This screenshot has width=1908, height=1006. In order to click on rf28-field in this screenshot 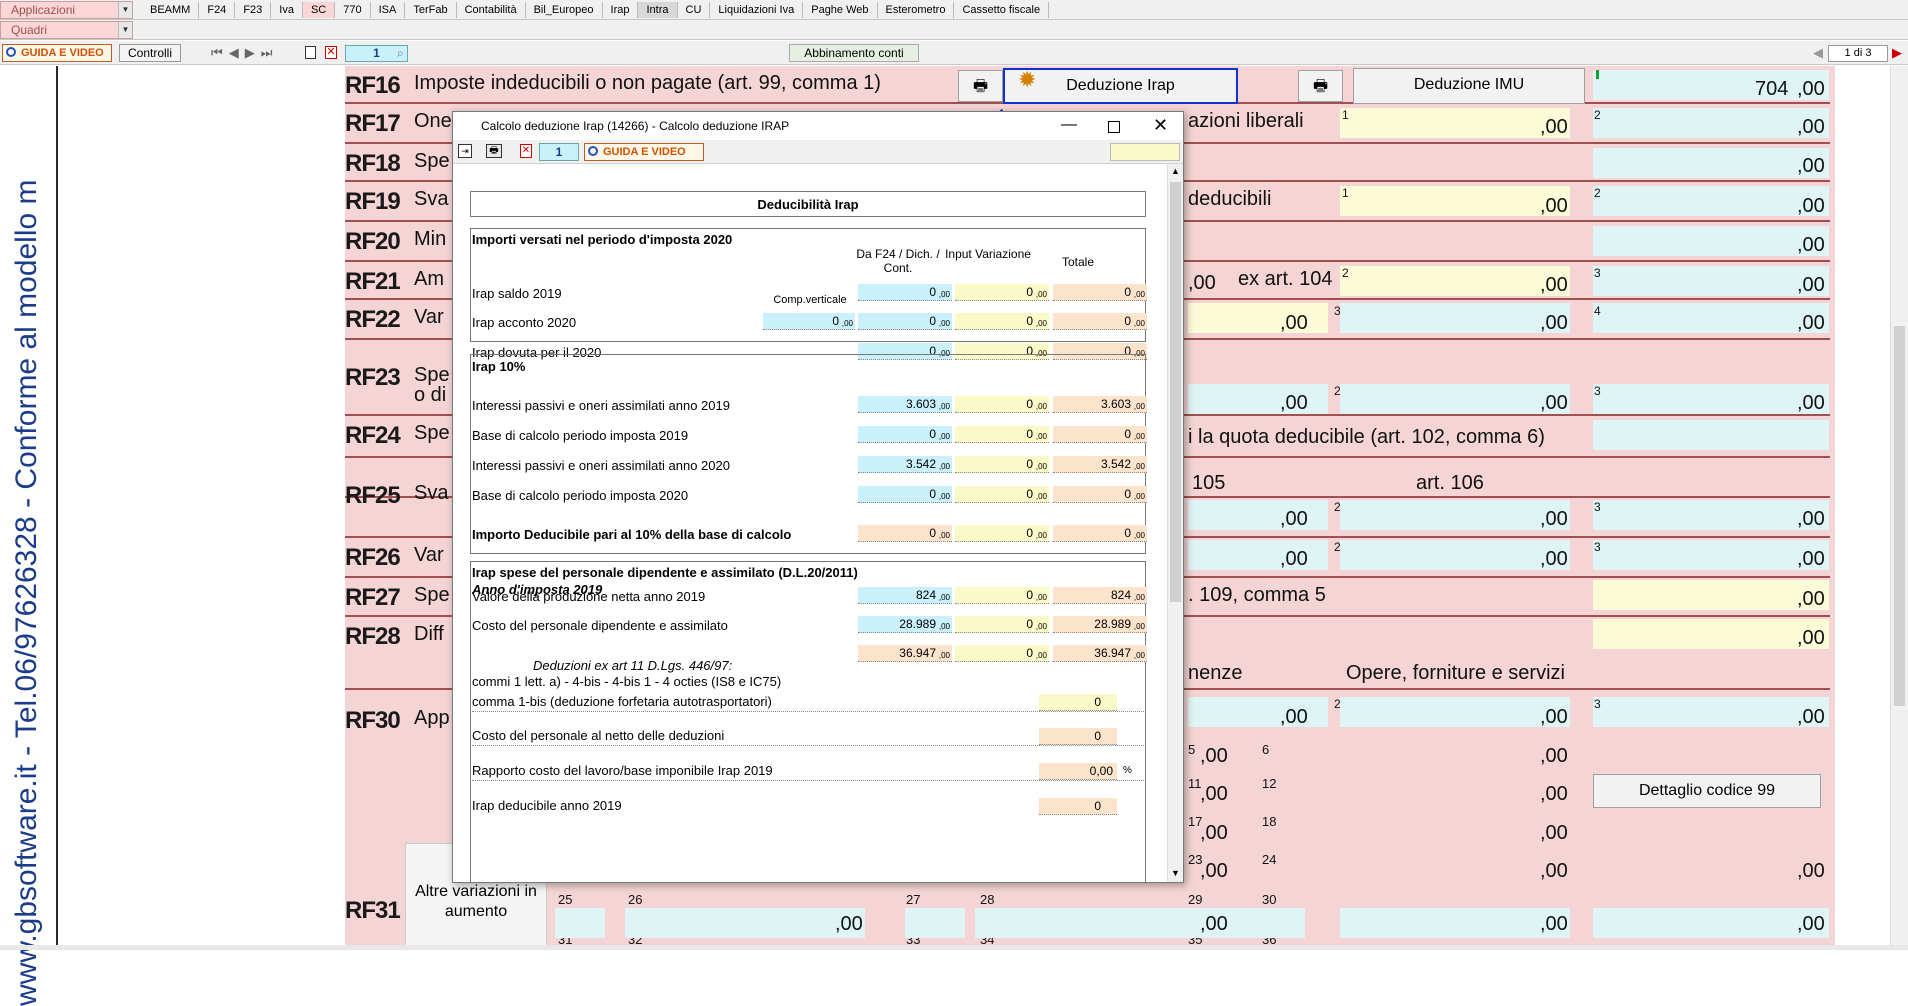, I will do `click(1711, 634)`.